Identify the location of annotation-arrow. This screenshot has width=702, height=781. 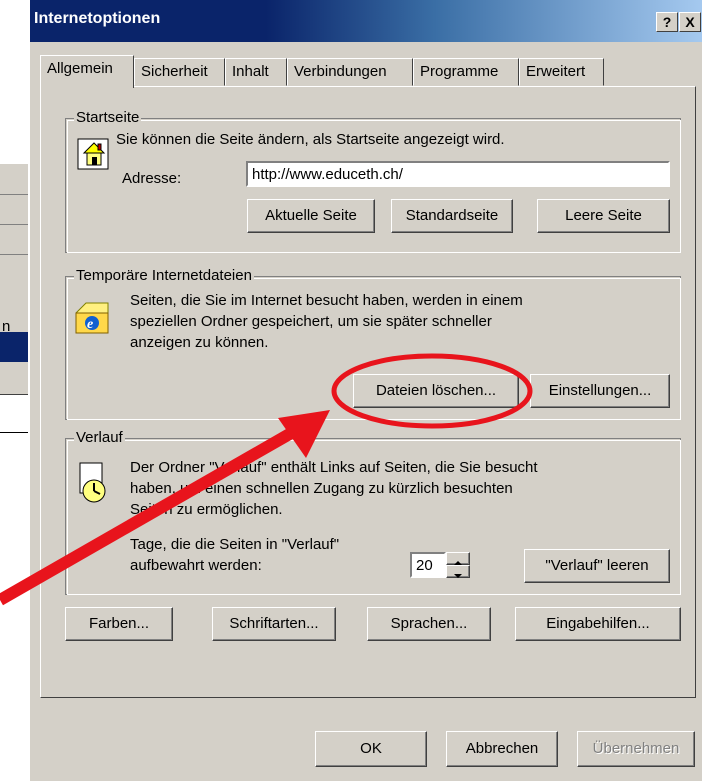
(151, 514).